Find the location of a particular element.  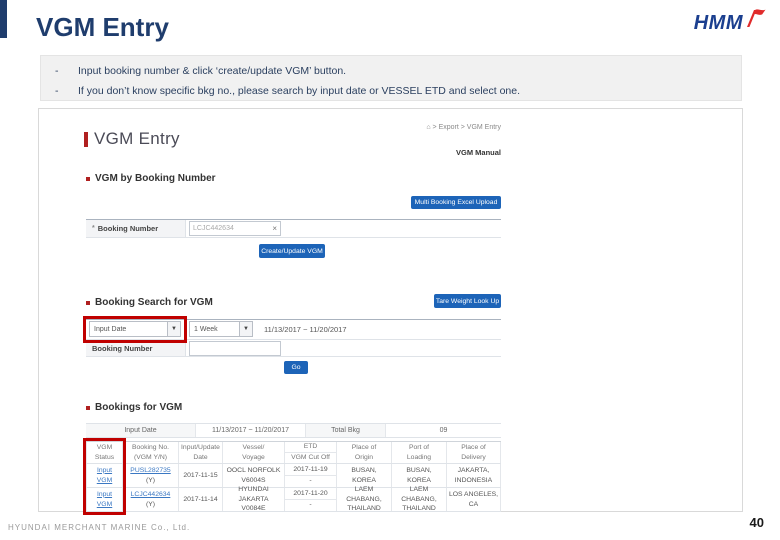

place-of-origin-cell: LAEM CHABANG, THAILAND is located at coordinates (364, 499).